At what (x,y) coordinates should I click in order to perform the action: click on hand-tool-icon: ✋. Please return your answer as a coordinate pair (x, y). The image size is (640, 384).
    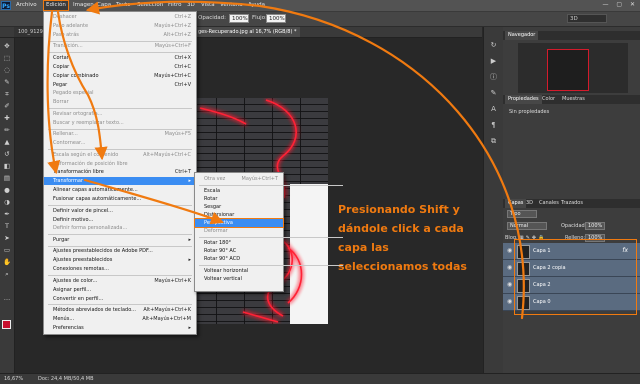
    Looking at the image, I should click on (7, 262).